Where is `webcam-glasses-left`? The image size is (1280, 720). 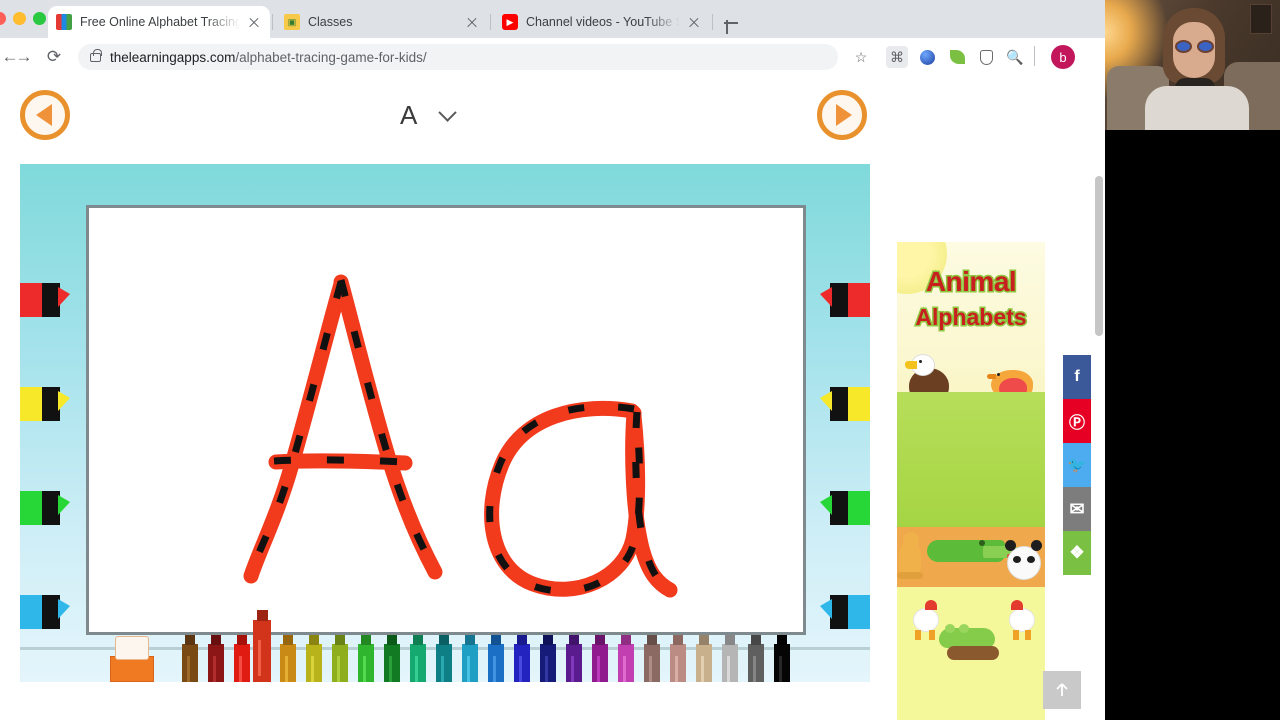
webcam-glasses-left is located at coordinates (1183, 46).